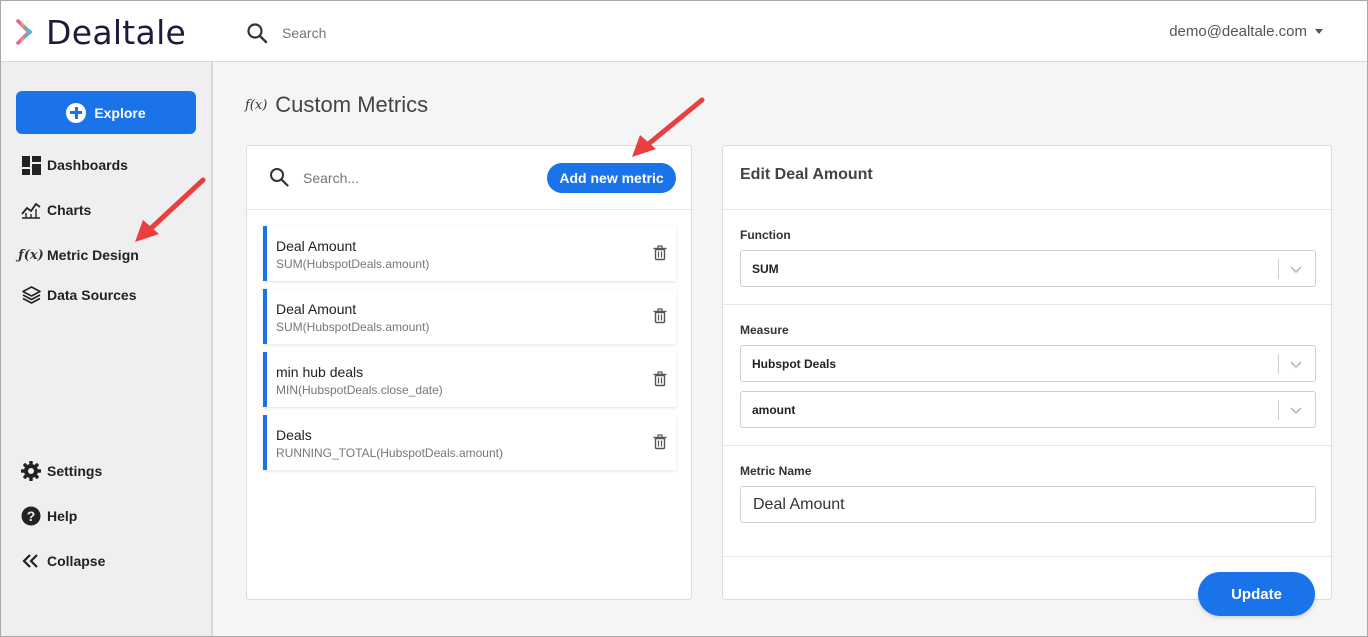  I want to click on sidebar-item-metric-design: ƒ(x) Metric Design, so click(78, 255).